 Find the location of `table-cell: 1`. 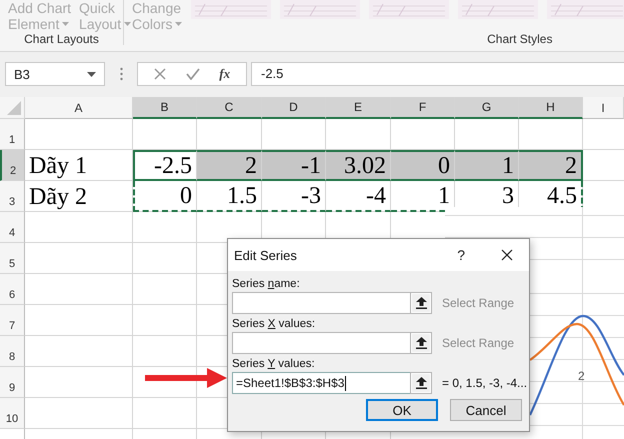

table-cell: 1 is located at coordinates (487, 165).